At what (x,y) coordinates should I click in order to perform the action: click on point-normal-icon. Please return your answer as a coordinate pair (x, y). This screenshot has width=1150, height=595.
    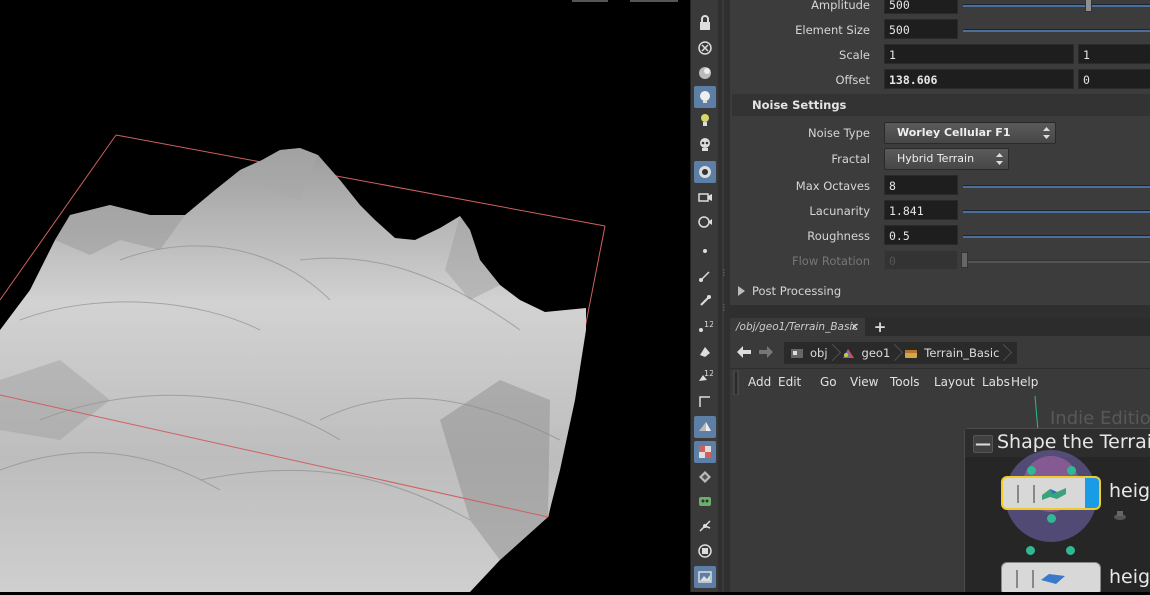
    Looking at the image, I should click on (705, 300).